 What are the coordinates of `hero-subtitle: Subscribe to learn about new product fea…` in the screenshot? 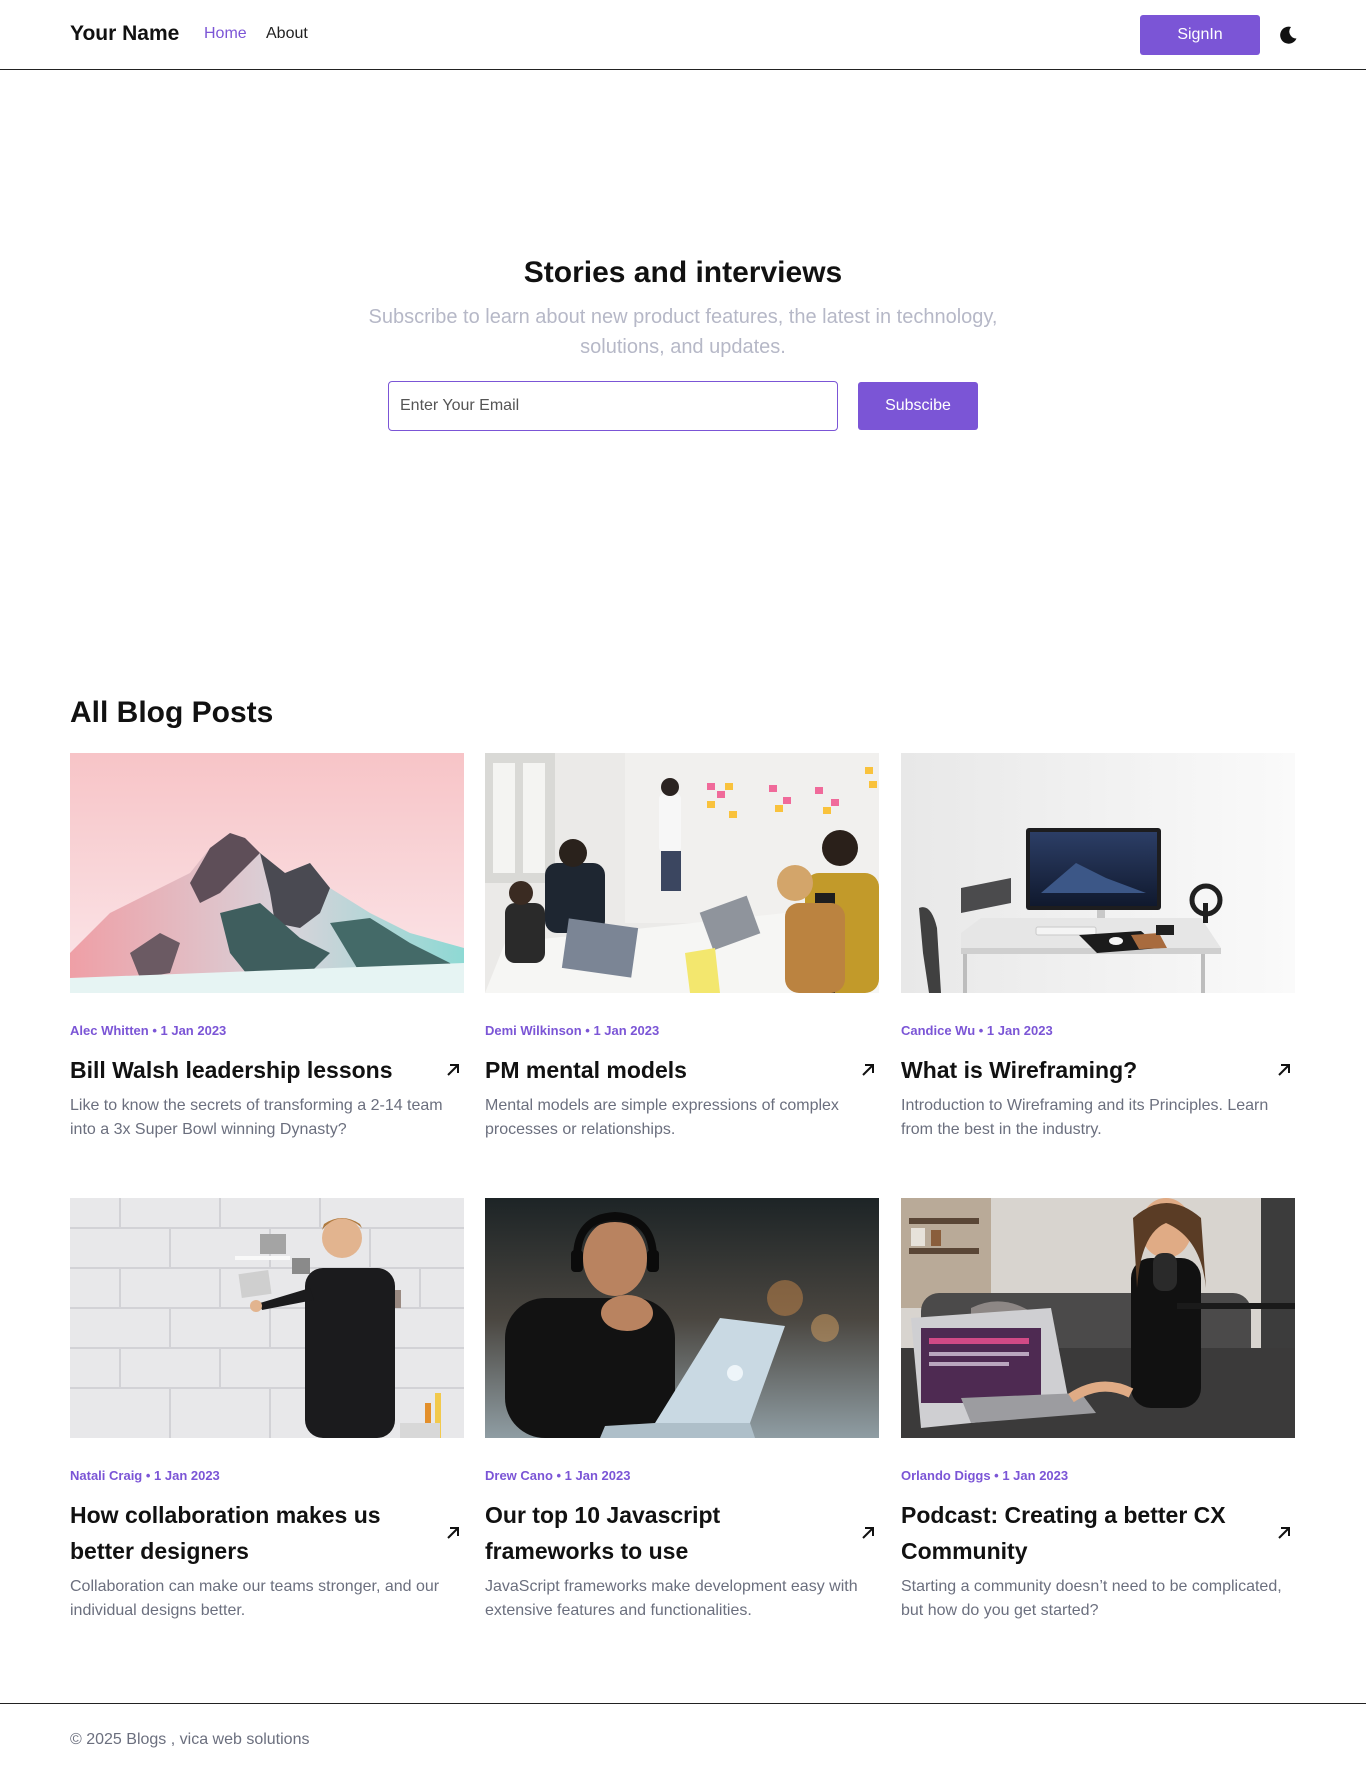 It's located at (683, 332).